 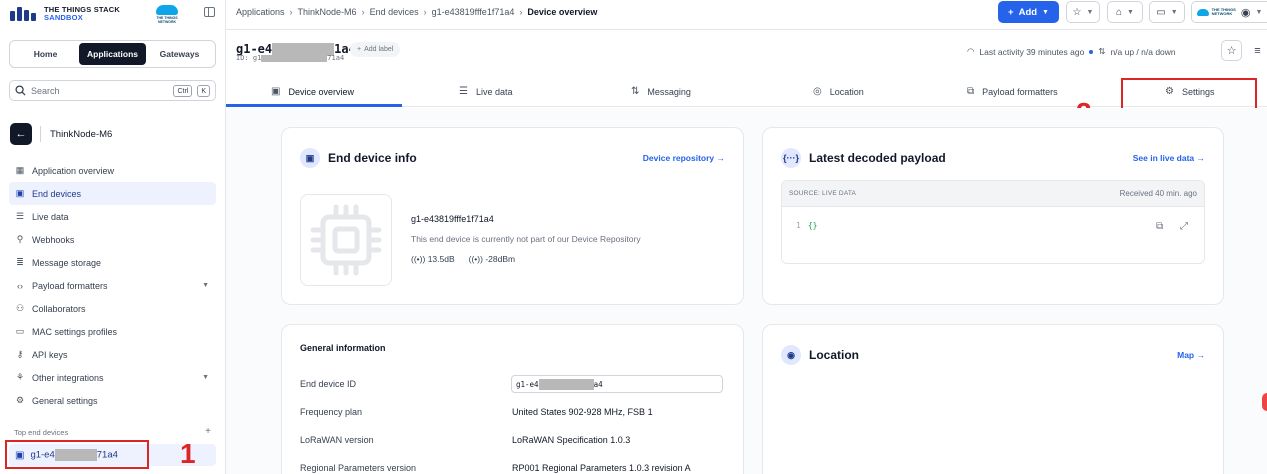 What do you see at coordinates (635, 91) in the screenshot?
I see `arrows-icon: ⇅` at bounding box center [635, 91].